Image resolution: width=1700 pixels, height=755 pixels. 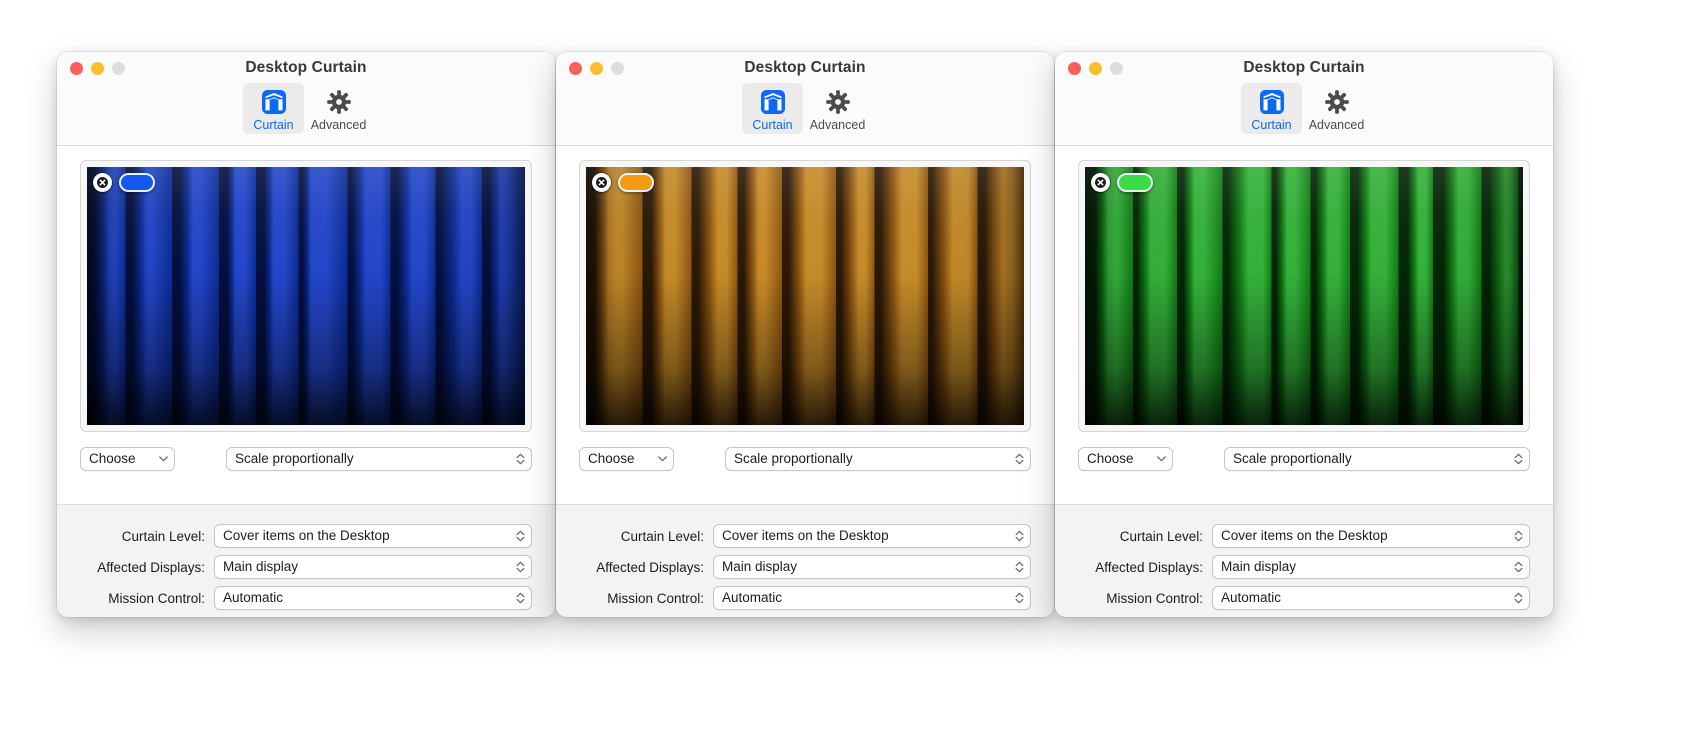 I want to click on curtain-preview-green, so click(x=1304, y=296).